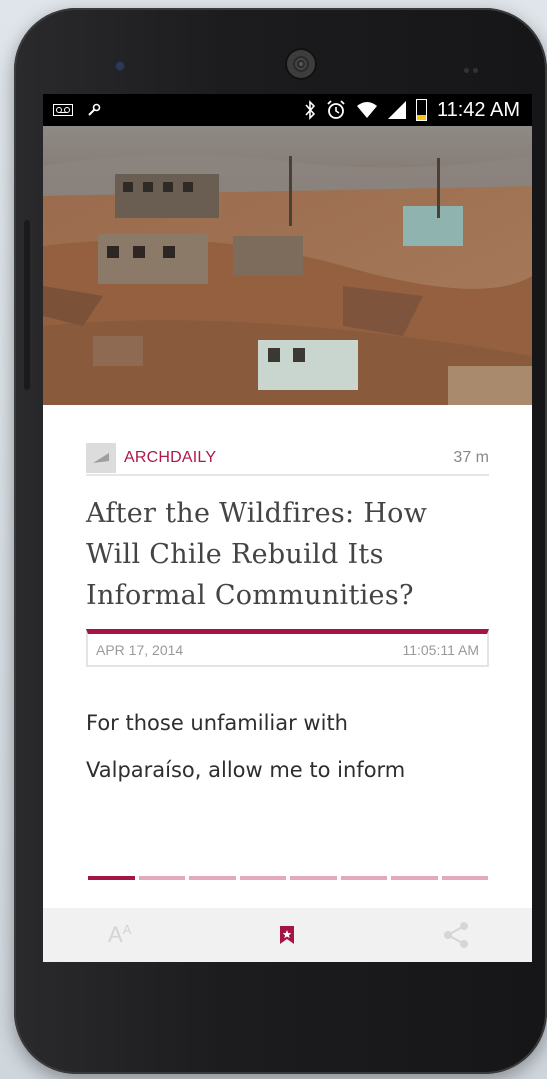 The image size is (547, 1079). Describe the element at coordinates (94, 109) in the screenshot. I see `wrench-icon` at that location.